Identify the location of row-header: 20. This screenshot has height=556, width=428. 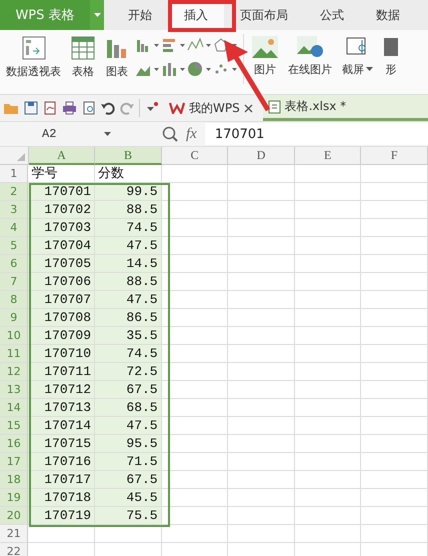
(14, 516).